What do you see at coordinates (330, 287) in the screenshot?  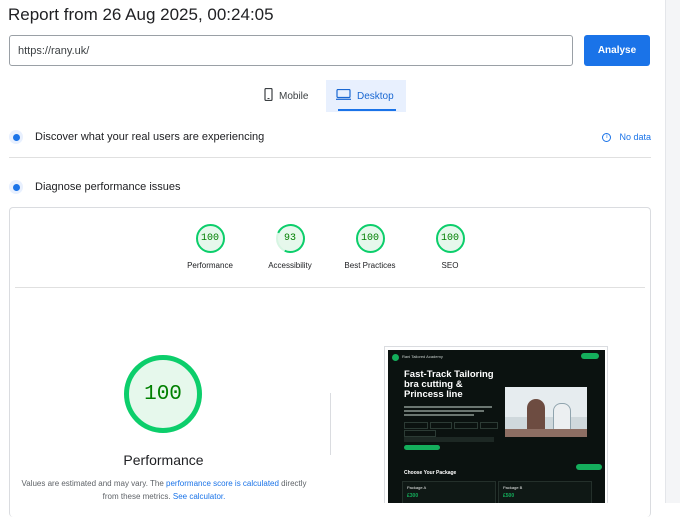 I see `panel-divider` at bounding box center [330, 287].